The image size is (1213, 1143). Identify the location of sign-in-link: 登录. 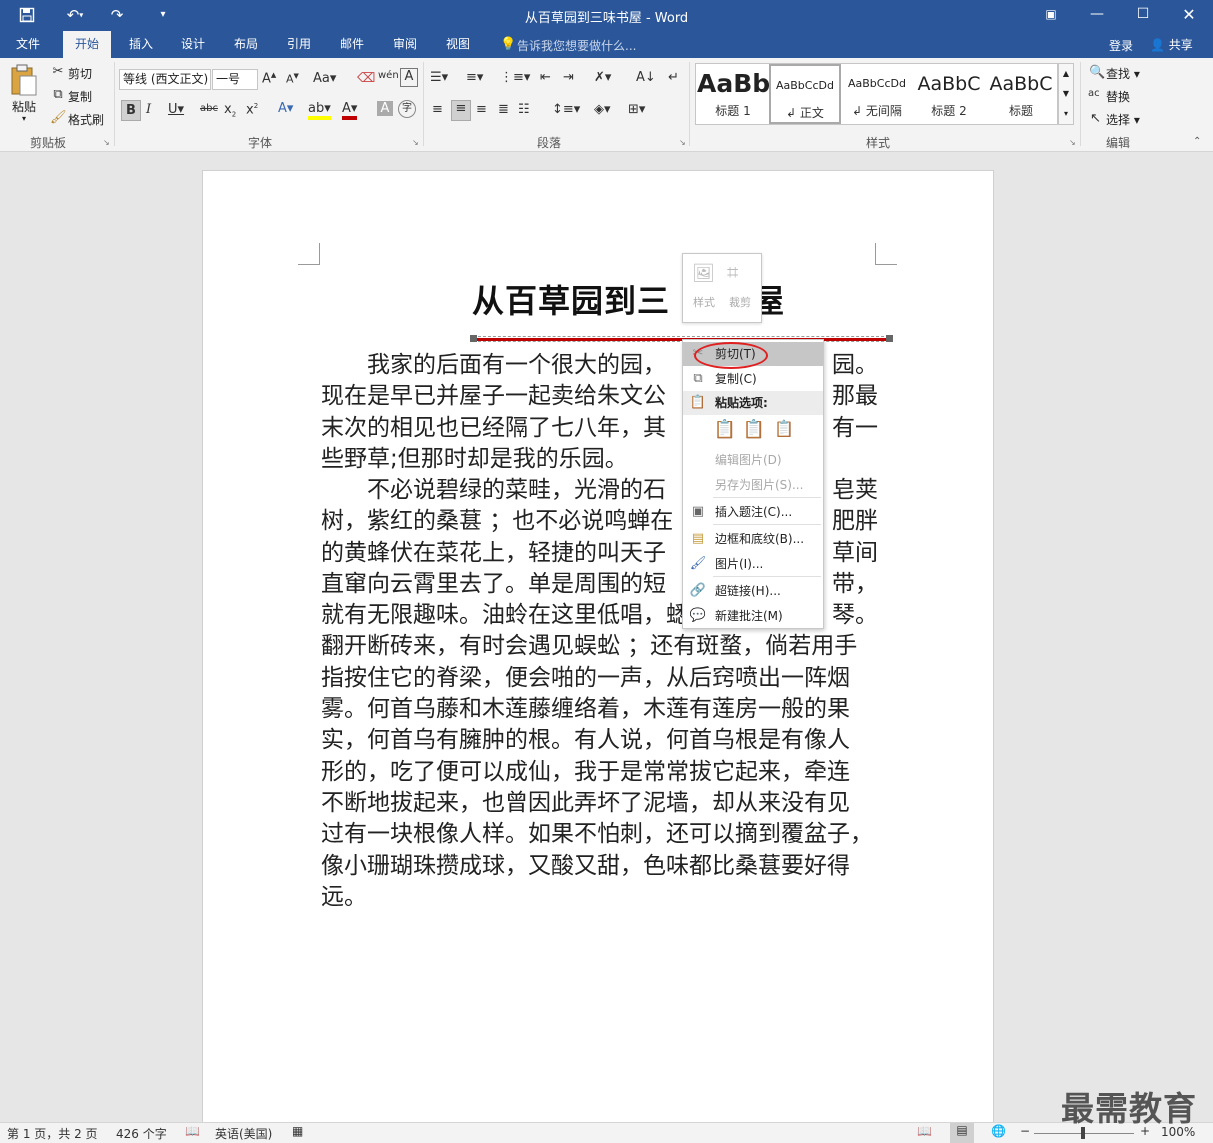
(1121, 45).